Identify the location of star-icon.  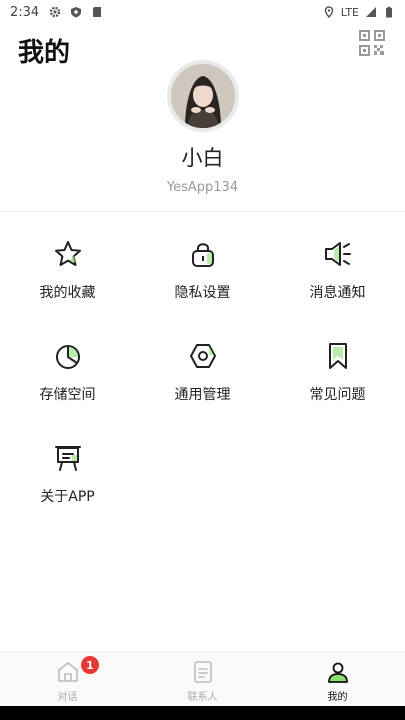
(67, 253).